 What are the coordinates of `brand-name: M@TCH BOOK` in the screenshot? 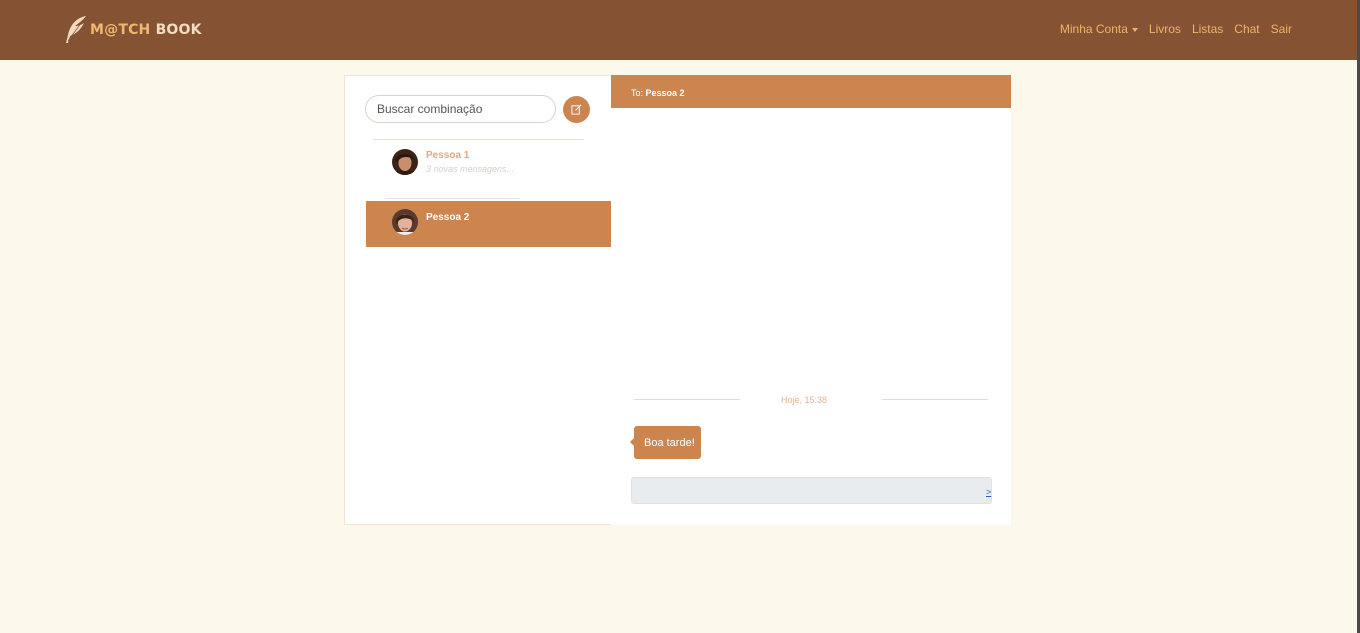 It's located at (146, 30).